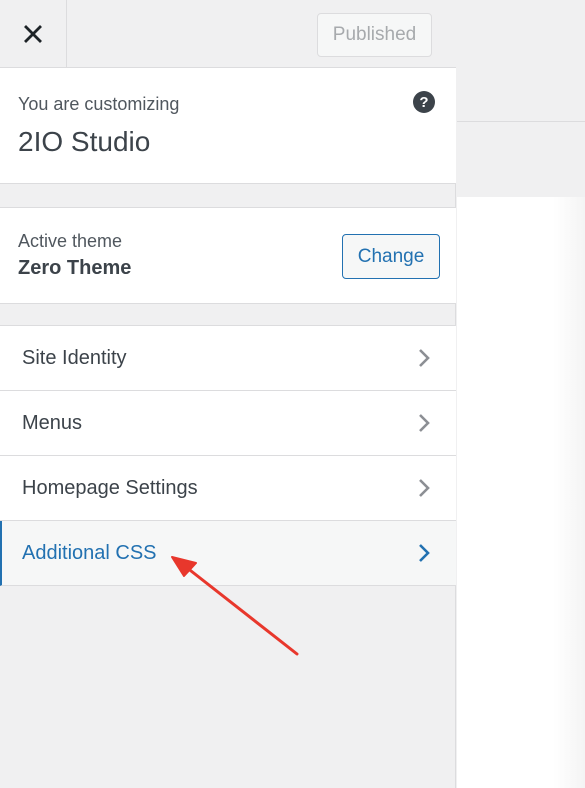 Image resolution: width=585 pixels, height=788 pixels. What do you see at coordinates (70, 241) in the screenshot?
I see `active-theme-label: Active theme` at bounding box center [70, 241].